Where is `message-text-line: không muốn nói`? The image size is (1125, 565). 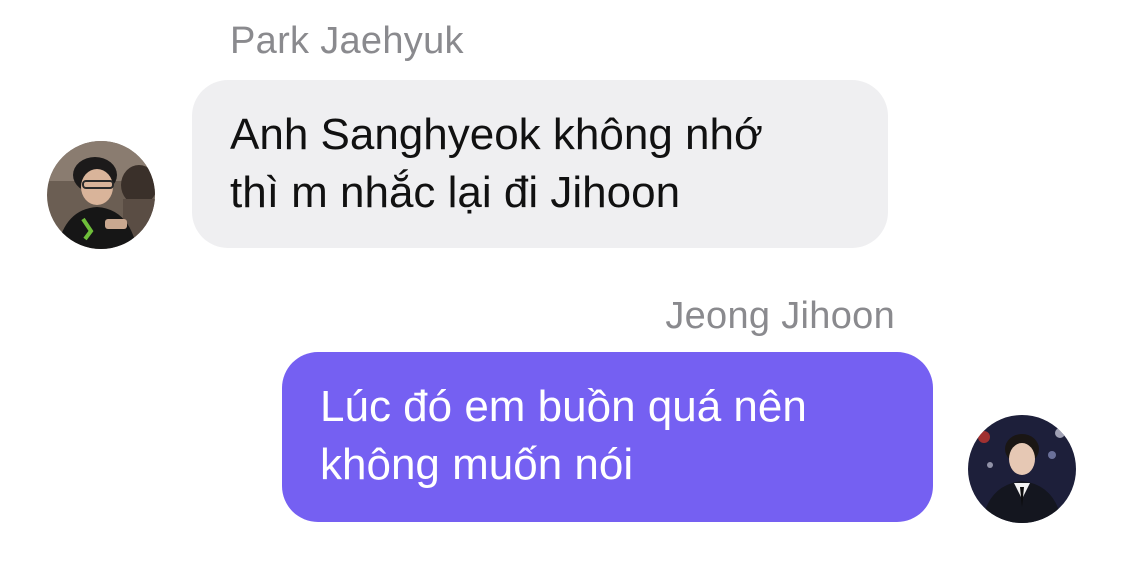 message-text-line: không muốn nói is located at coordinates (477, 464).